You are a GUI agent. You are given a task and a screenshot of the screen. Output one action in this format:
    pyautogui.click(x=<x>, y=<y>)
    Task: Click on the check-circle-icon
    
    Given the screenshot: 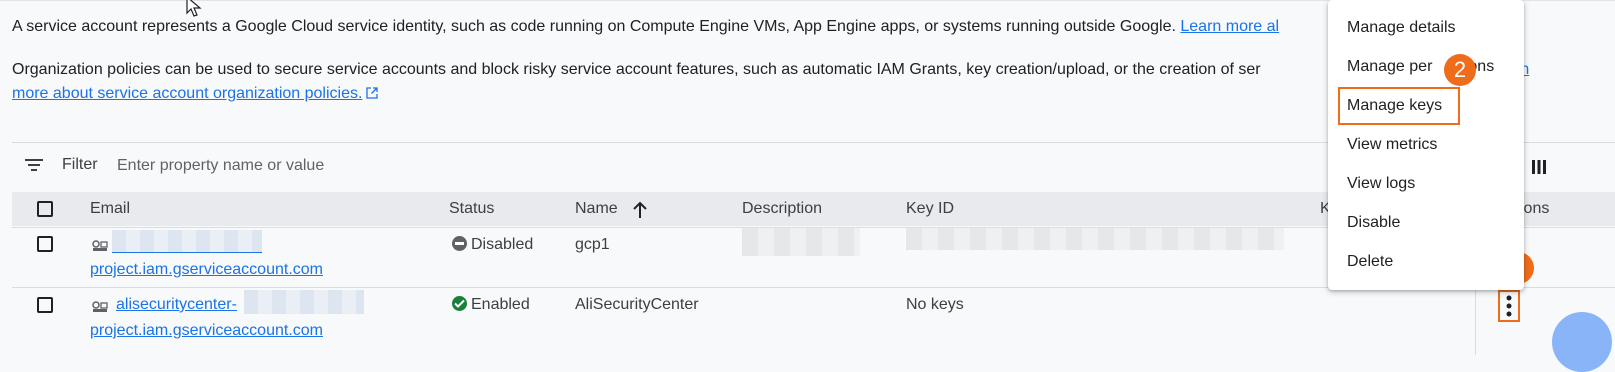 What is the action you would take?
    pyautogui.click(x=459, y=303)
    